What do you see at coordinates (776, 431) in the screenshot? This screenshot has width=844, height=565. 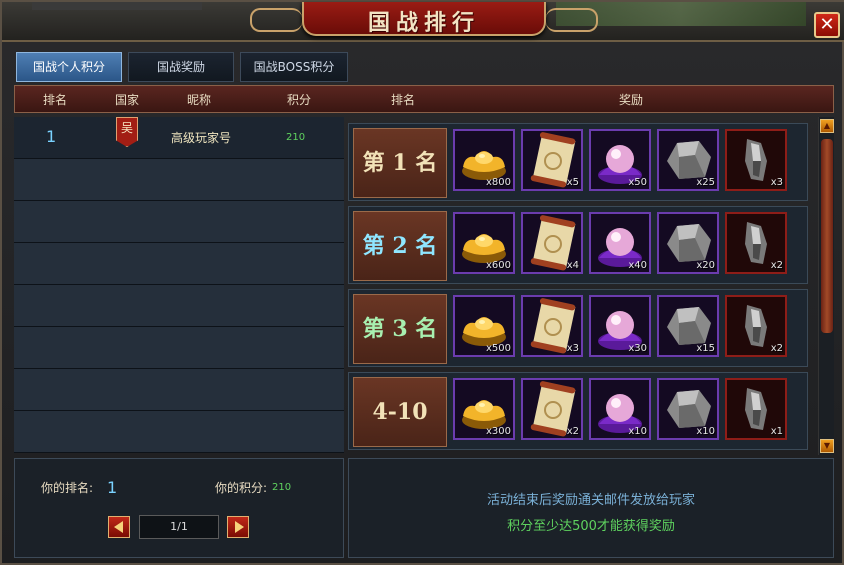 I see `reward-item-count: x1` at bounding box center [776, 431].